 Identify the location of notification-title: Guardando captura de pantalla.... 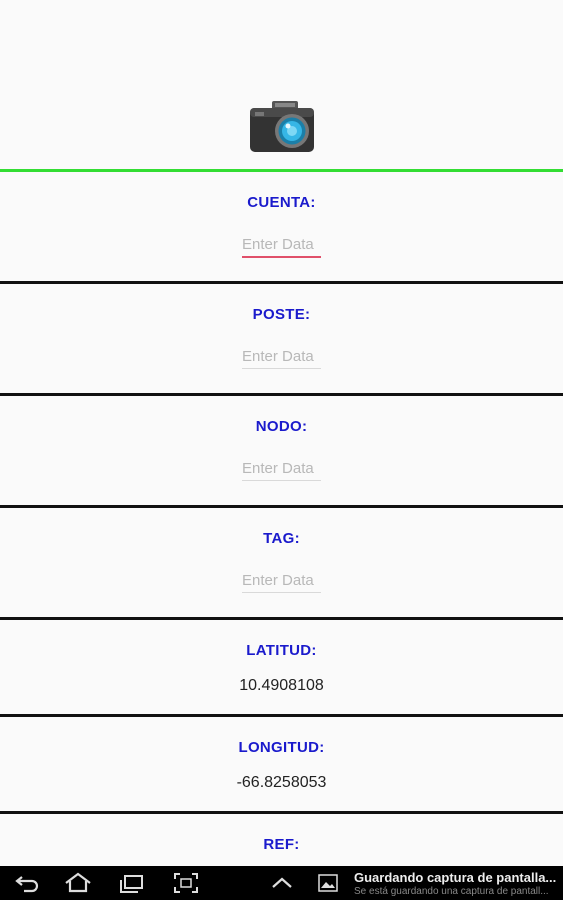
(455, 877).